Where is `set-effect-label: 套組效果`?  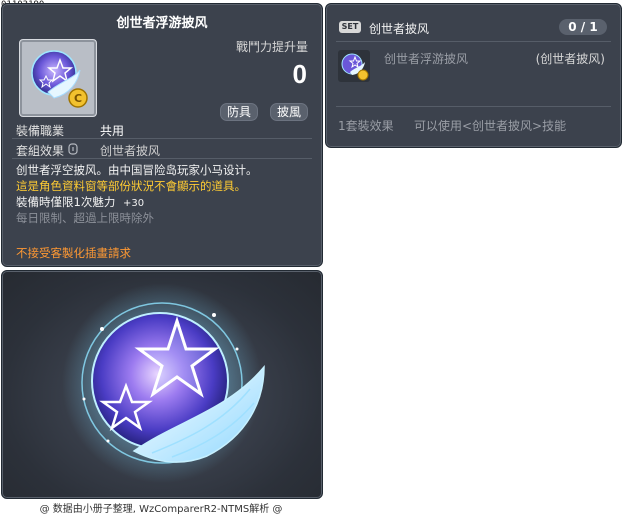 set-effect-label: 套組效果 is located at coordinates (40, 151).